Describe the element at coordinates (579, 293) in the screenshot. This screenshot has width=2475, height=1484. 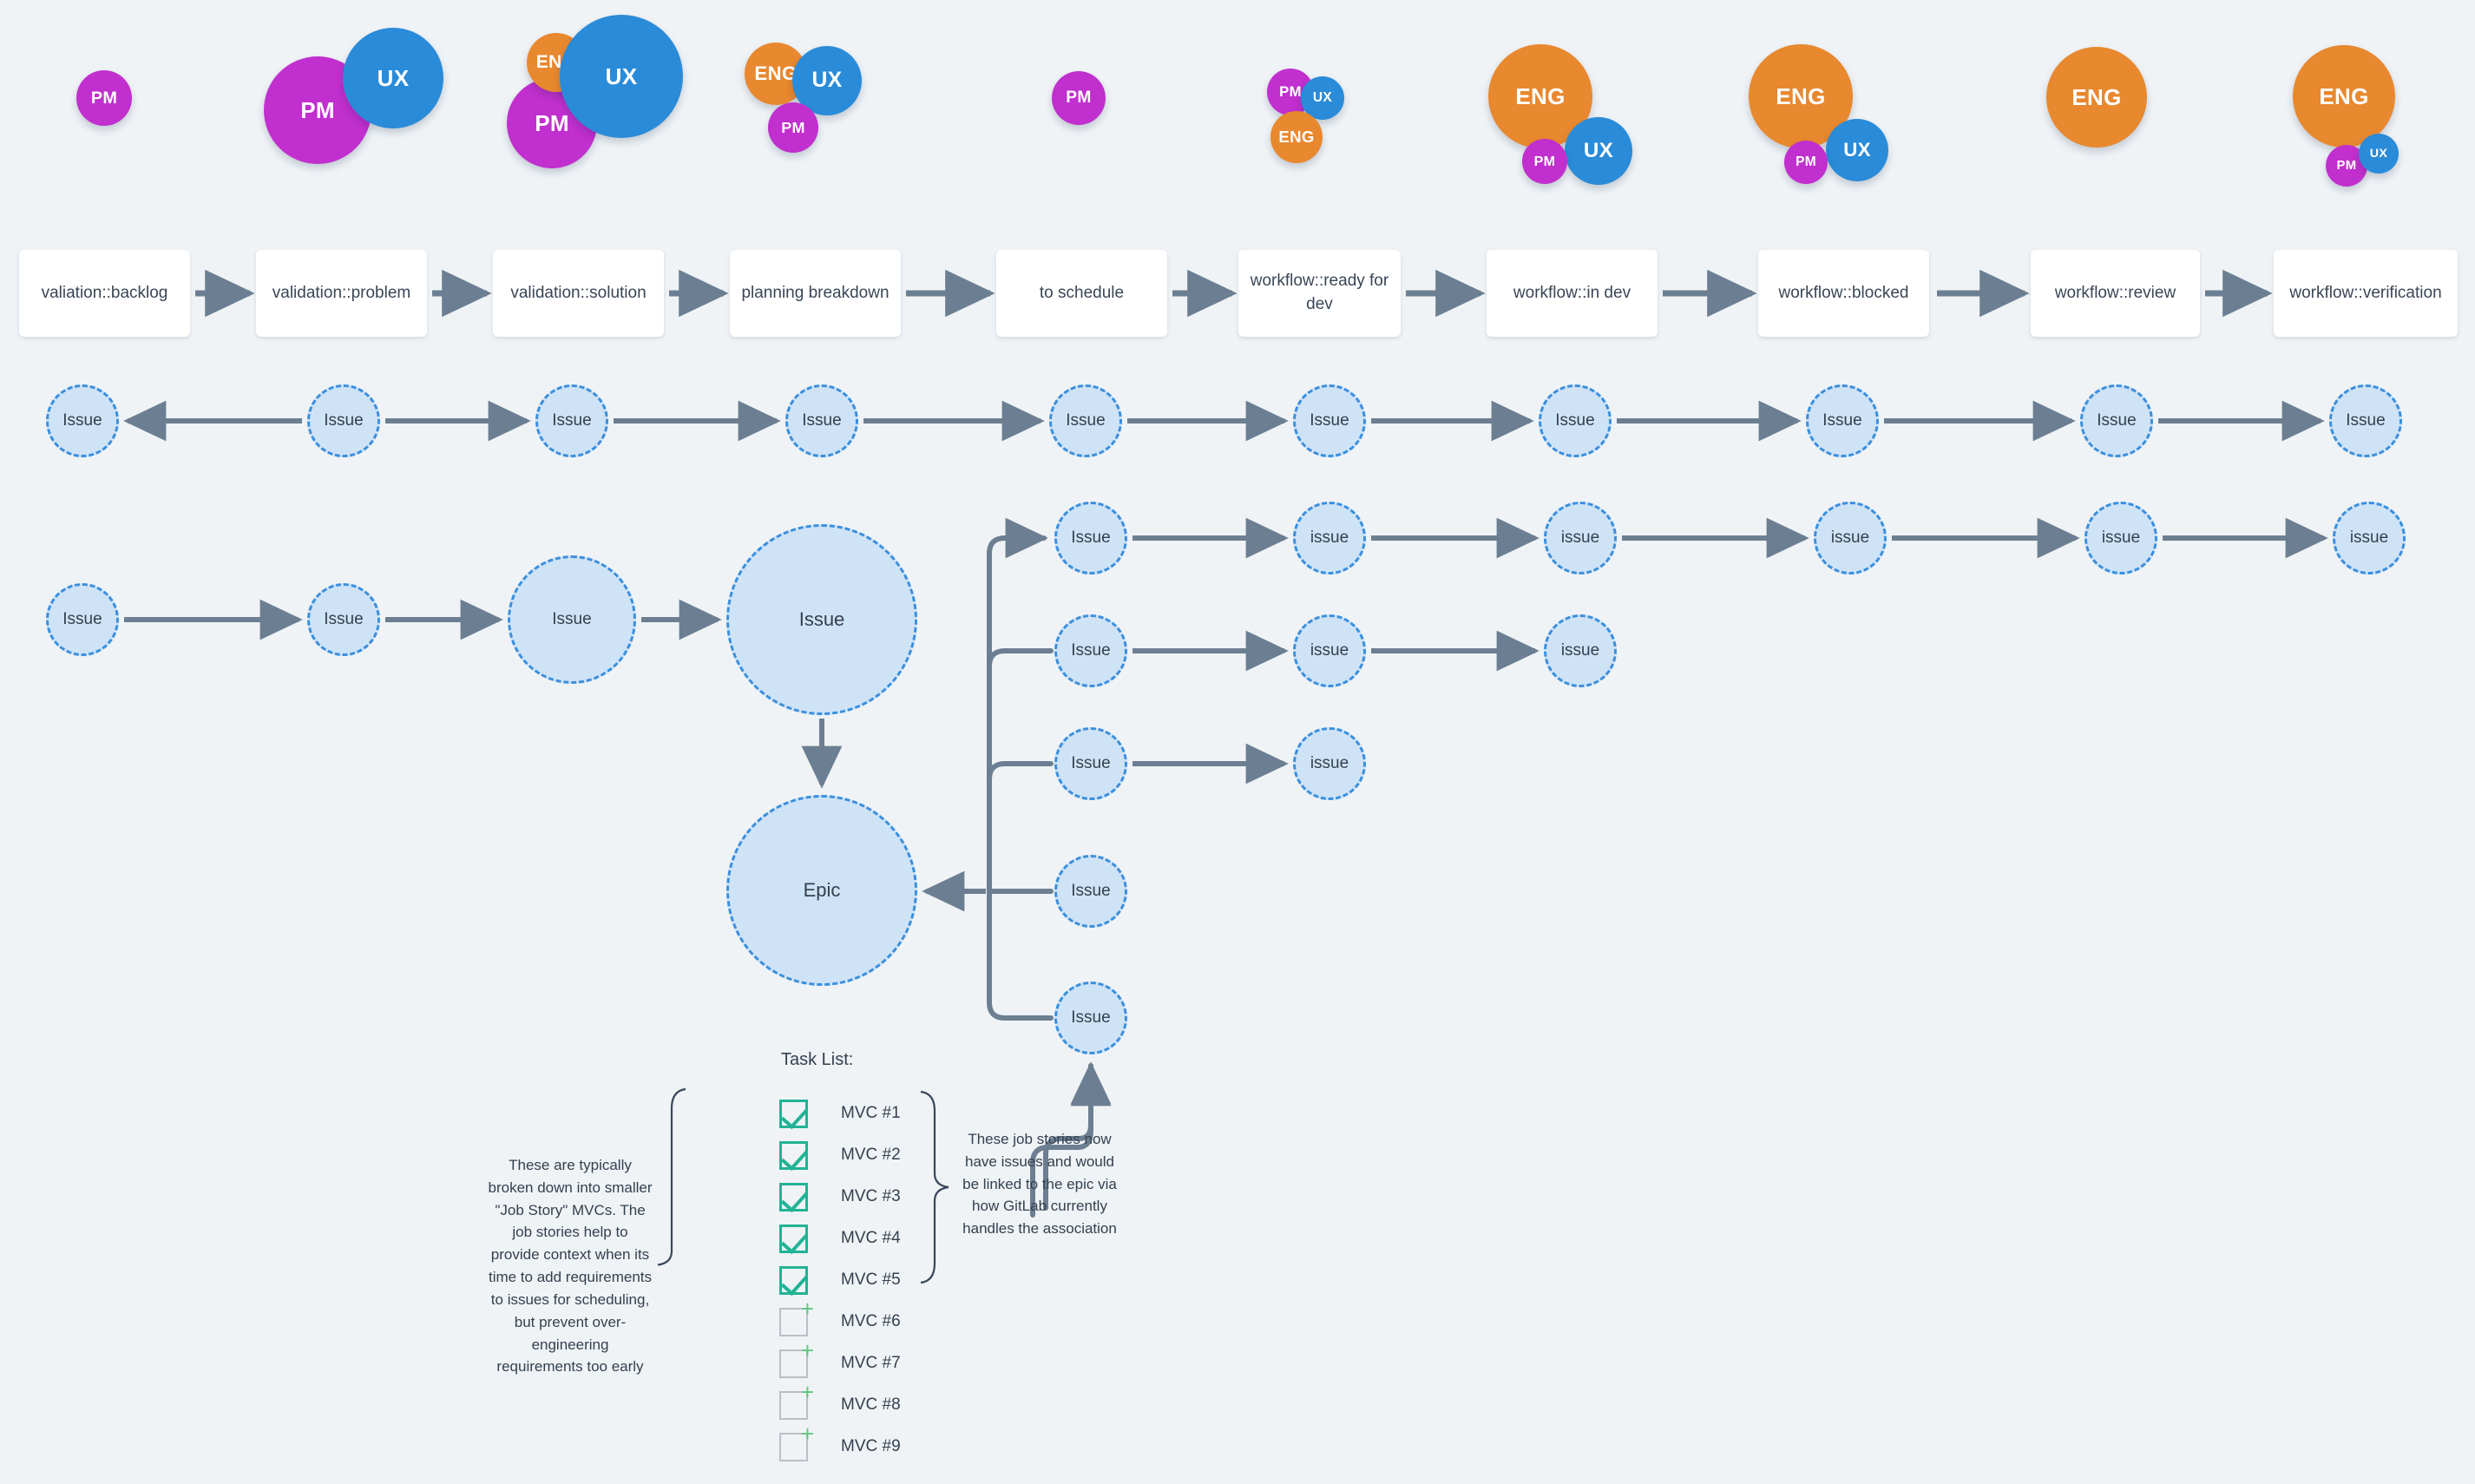
I see `stage-box: validation::solution` at that location.